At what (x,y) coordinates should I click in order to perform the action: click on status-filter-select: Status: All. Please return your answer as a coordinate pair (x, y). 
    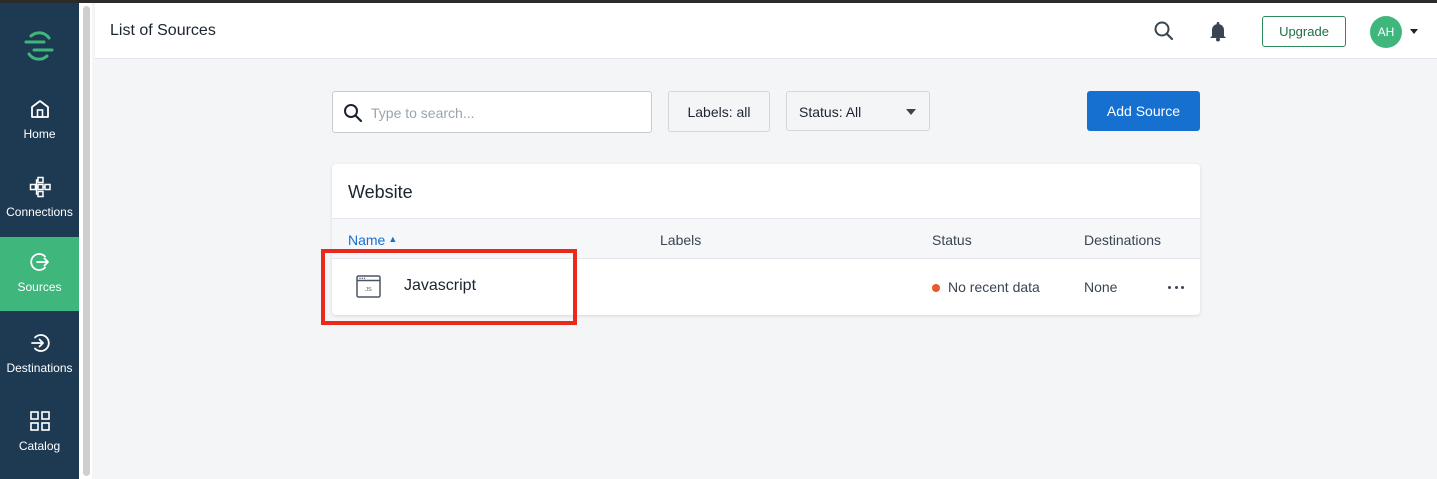
    Looking at the image, I should click on (858, 111).